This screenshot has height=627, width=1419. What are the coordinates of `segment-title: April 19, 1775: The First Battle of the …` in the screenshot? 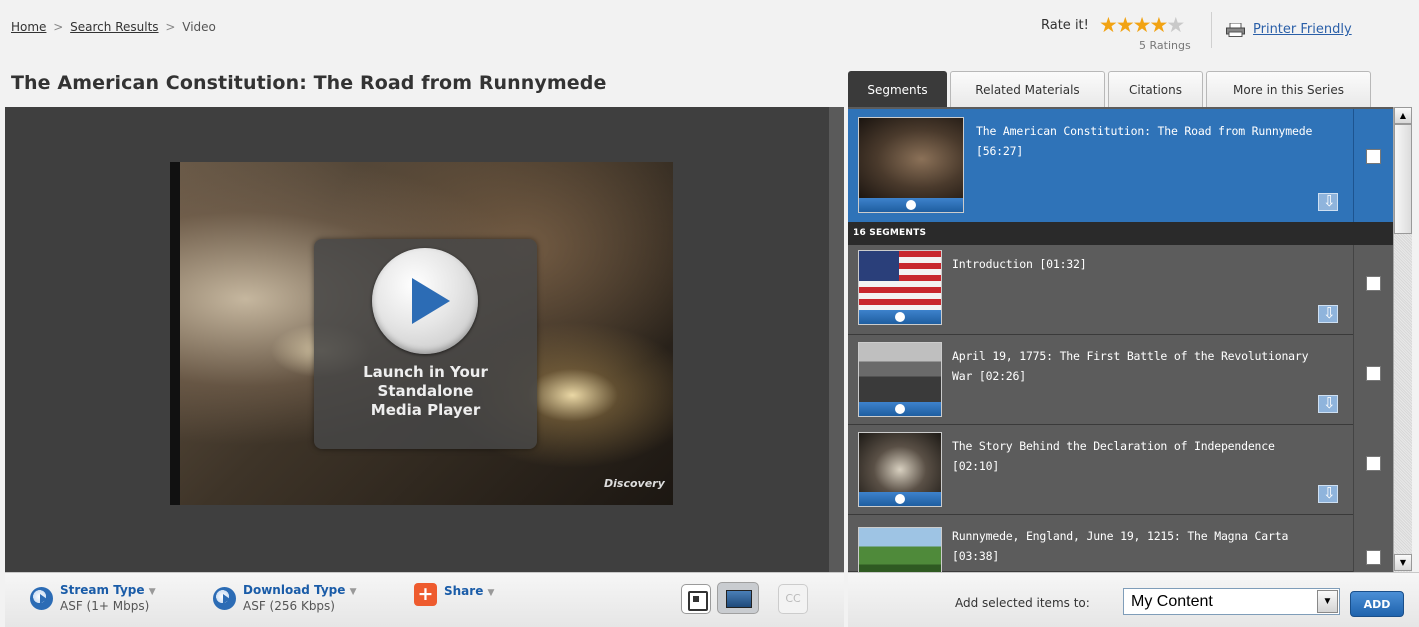 It's located at (1130, 356).